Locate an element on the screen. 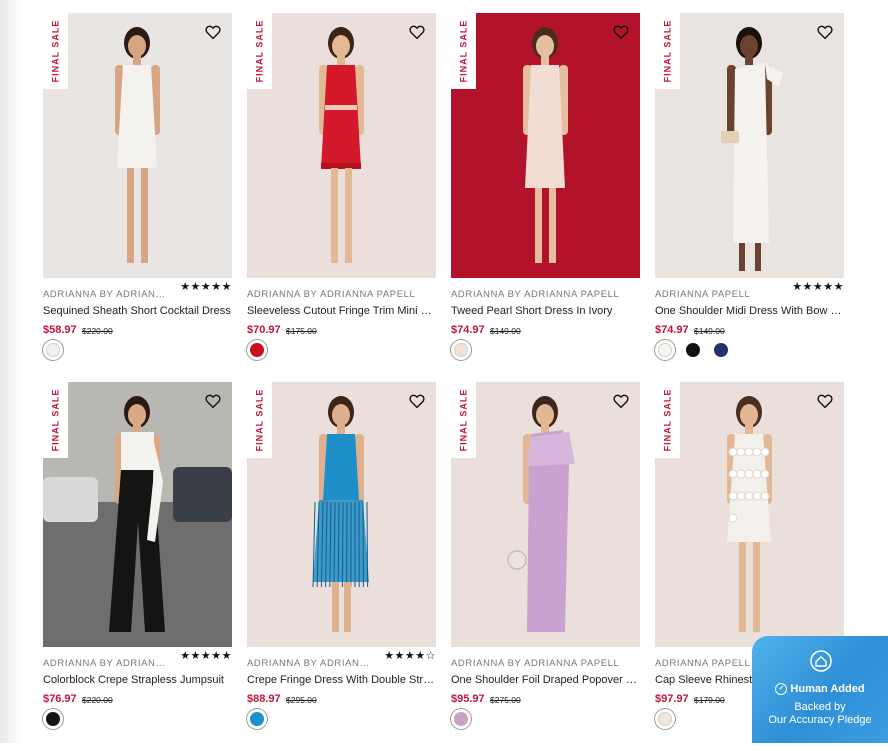  product-title: Crepe Fringe Dress With Double Straps is located at coordinates (341, 680).